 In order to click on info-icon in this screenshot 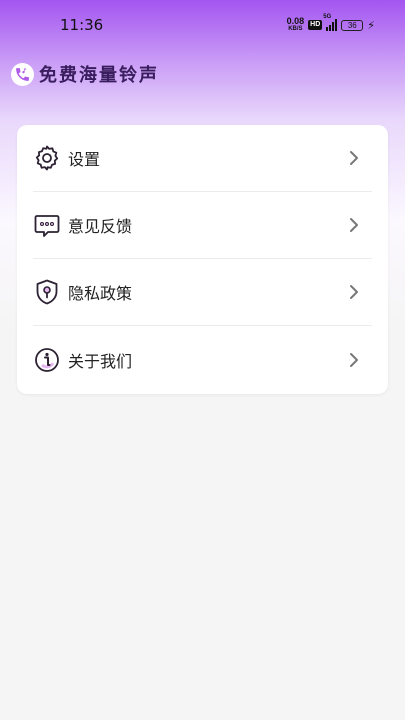, I will do `click(47, 360)`.